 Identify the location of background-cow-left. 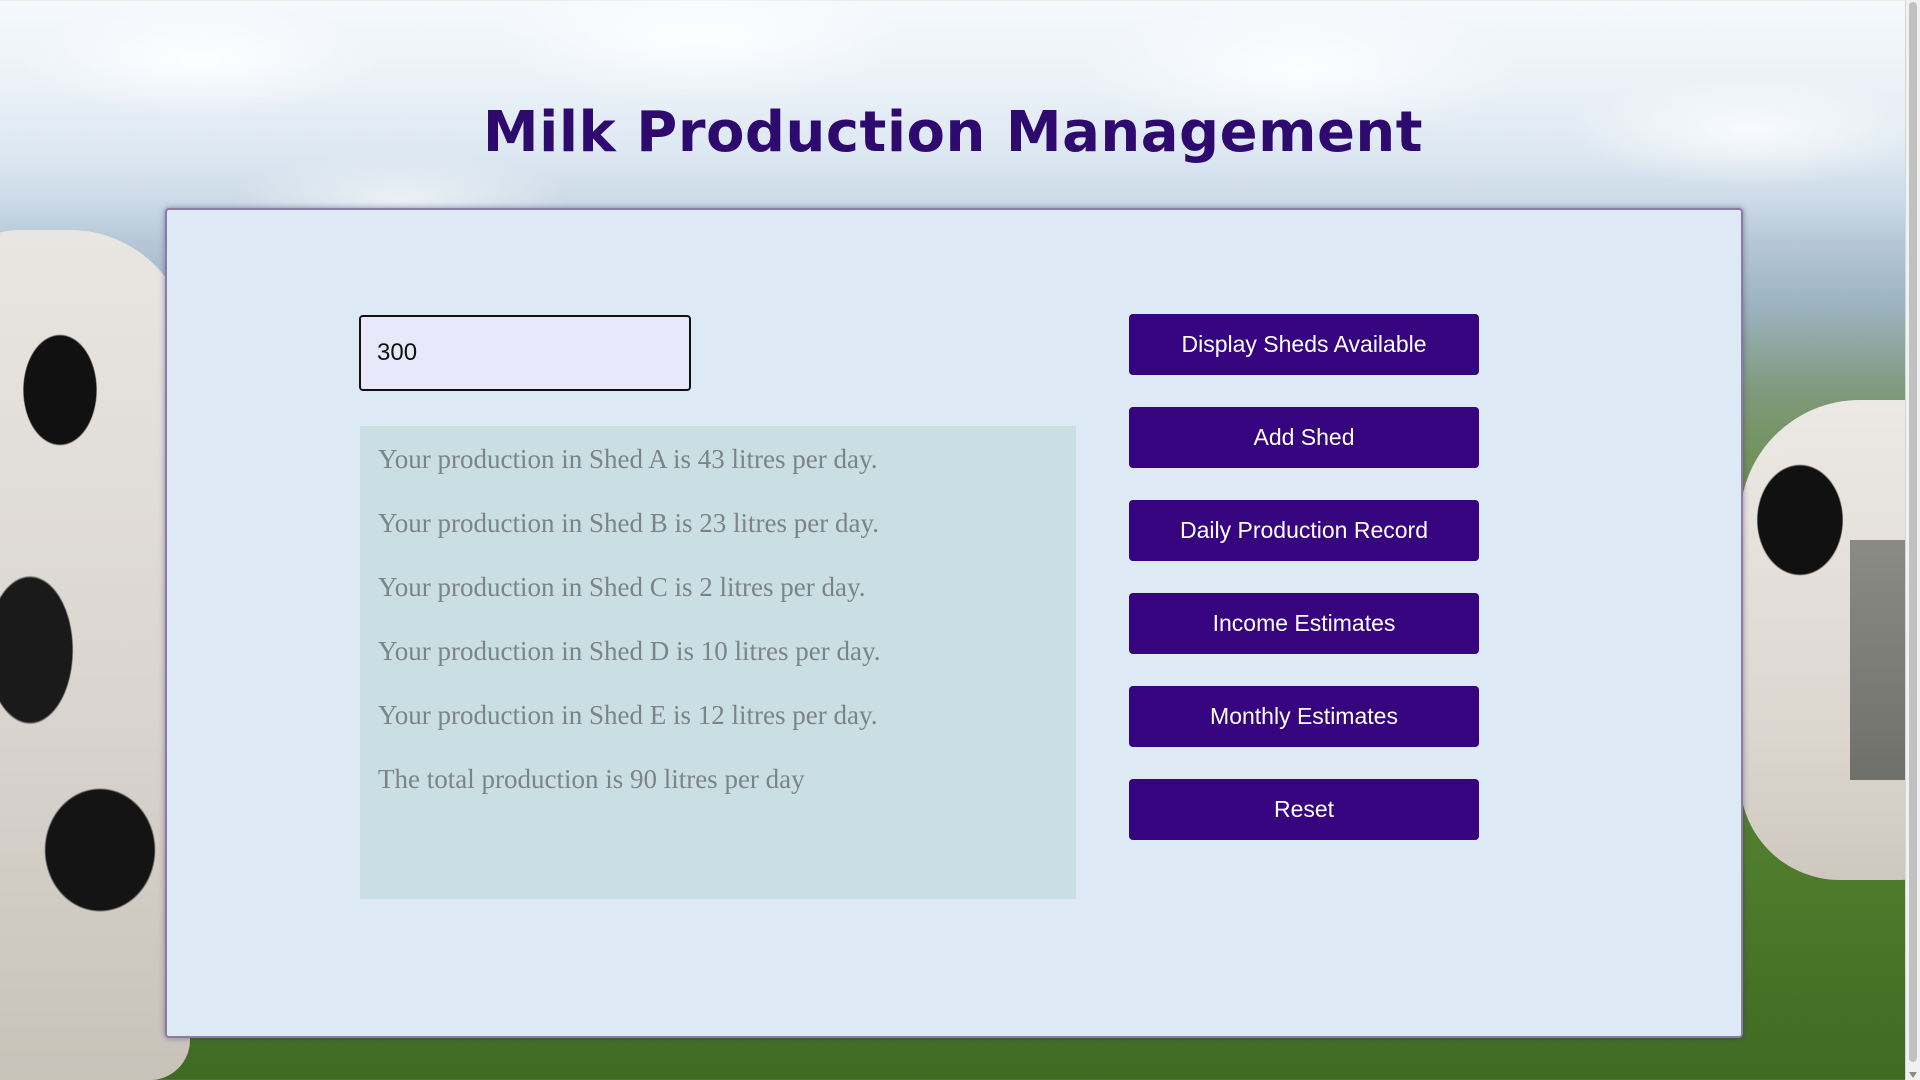
(95, 655).